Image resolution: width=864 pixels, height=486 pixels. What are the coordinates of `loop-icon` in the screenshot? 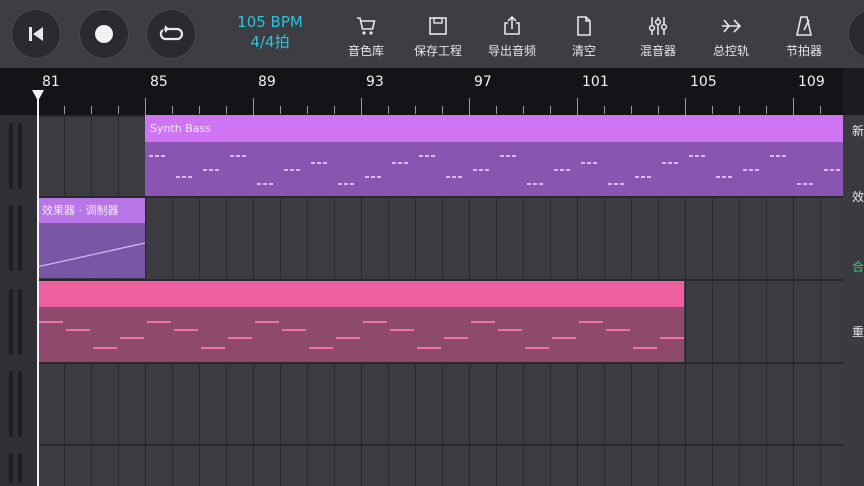 It's located at (171, 33).